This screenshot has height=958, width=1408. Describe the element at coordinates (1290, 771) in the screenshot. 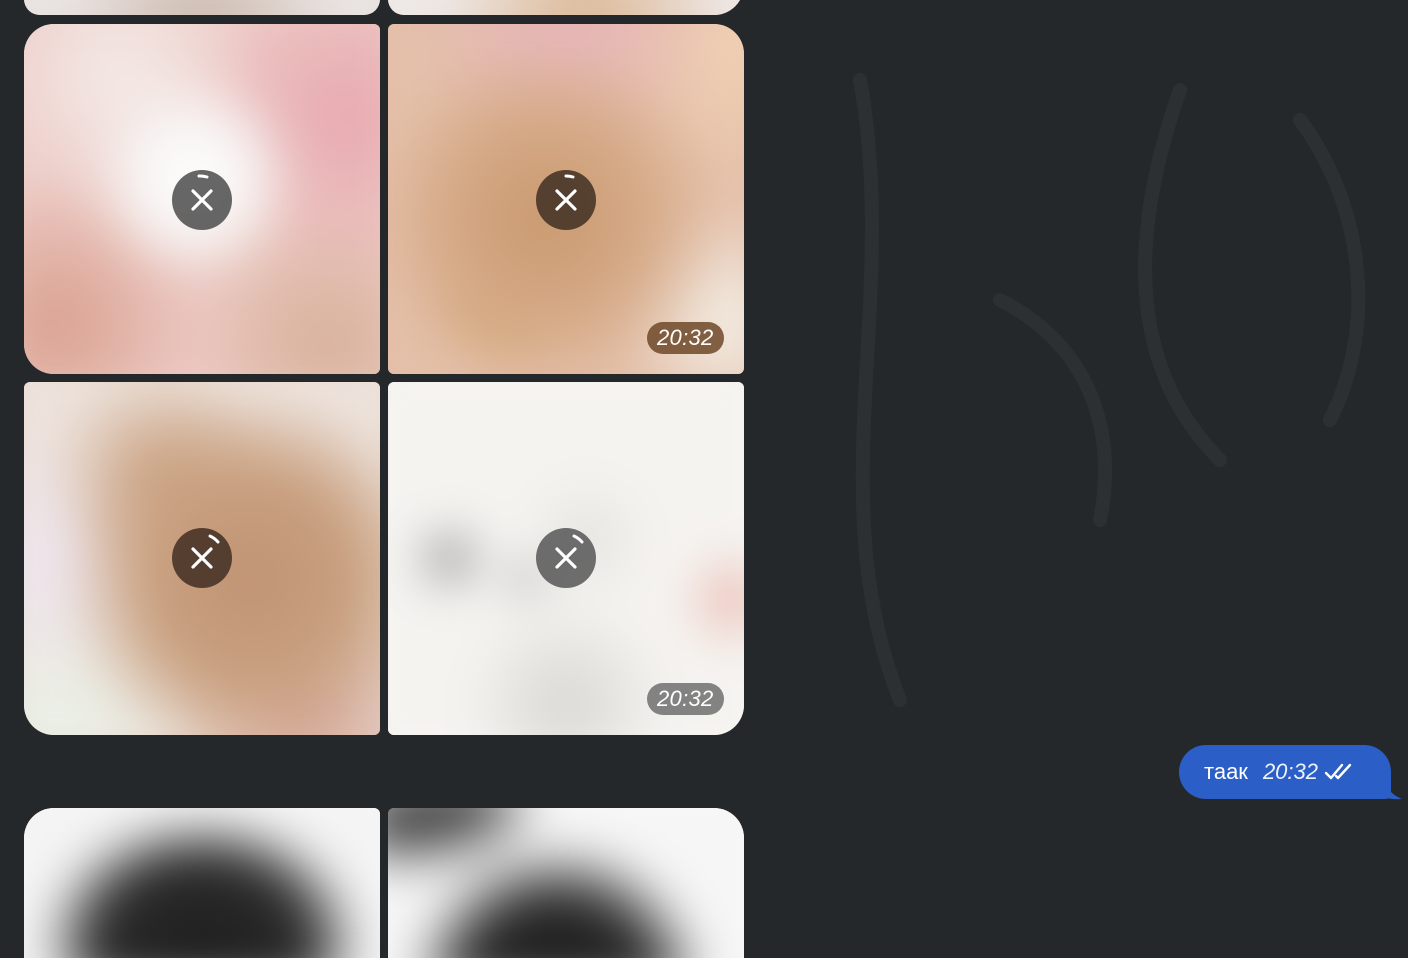

I see `message-time: 20:32` at that location.